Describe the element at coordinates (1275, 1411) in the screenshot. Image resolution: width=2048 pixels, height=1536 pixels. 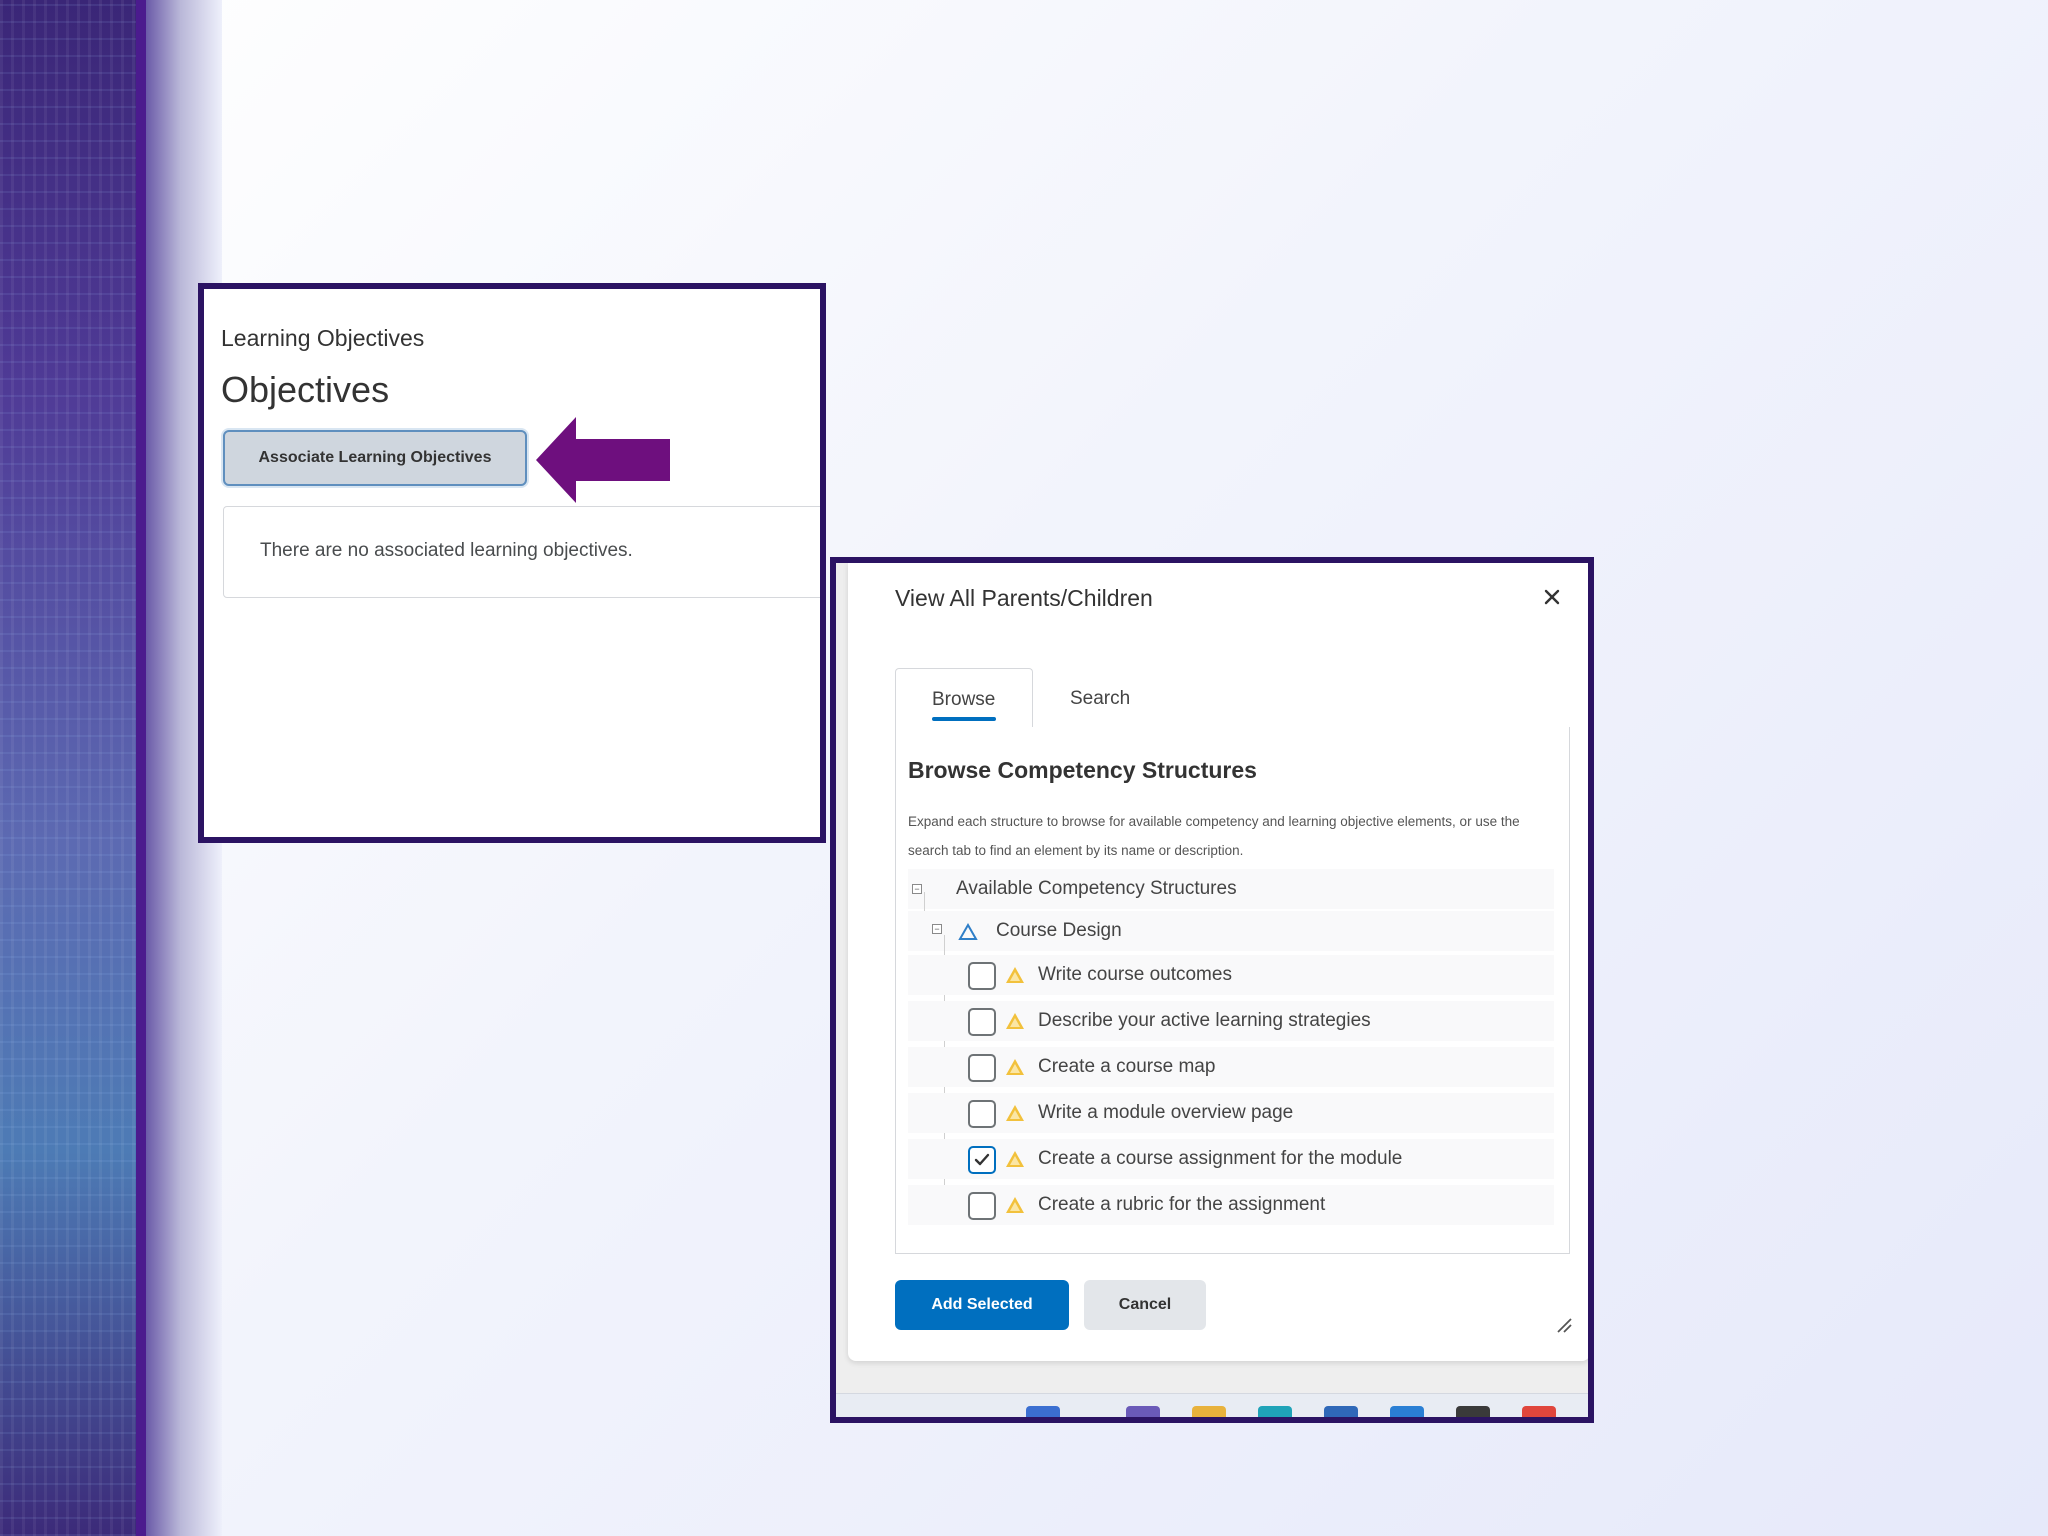
I see `browser-icon` at that location.